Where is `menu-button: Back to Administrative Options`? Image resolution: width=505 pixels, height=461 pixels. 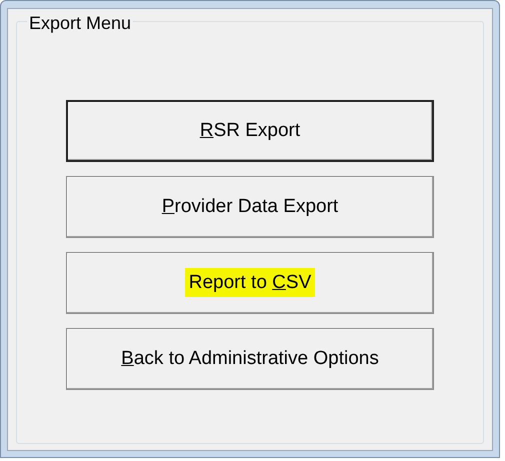 menu-button: Back to Administrative Options is located at coordinates (250, 359).